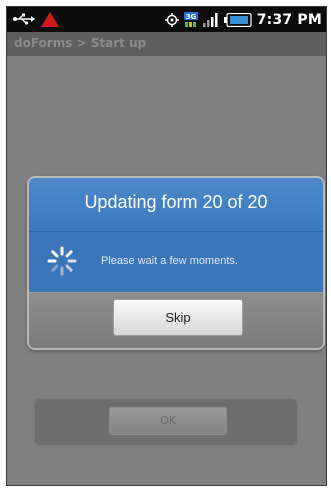 The height and width of the screenshot is (490, 331). Describe the element at coordinates (176, 202) in the screenshot. I see `dialog-title: Updating form 20 of 20` at that location.